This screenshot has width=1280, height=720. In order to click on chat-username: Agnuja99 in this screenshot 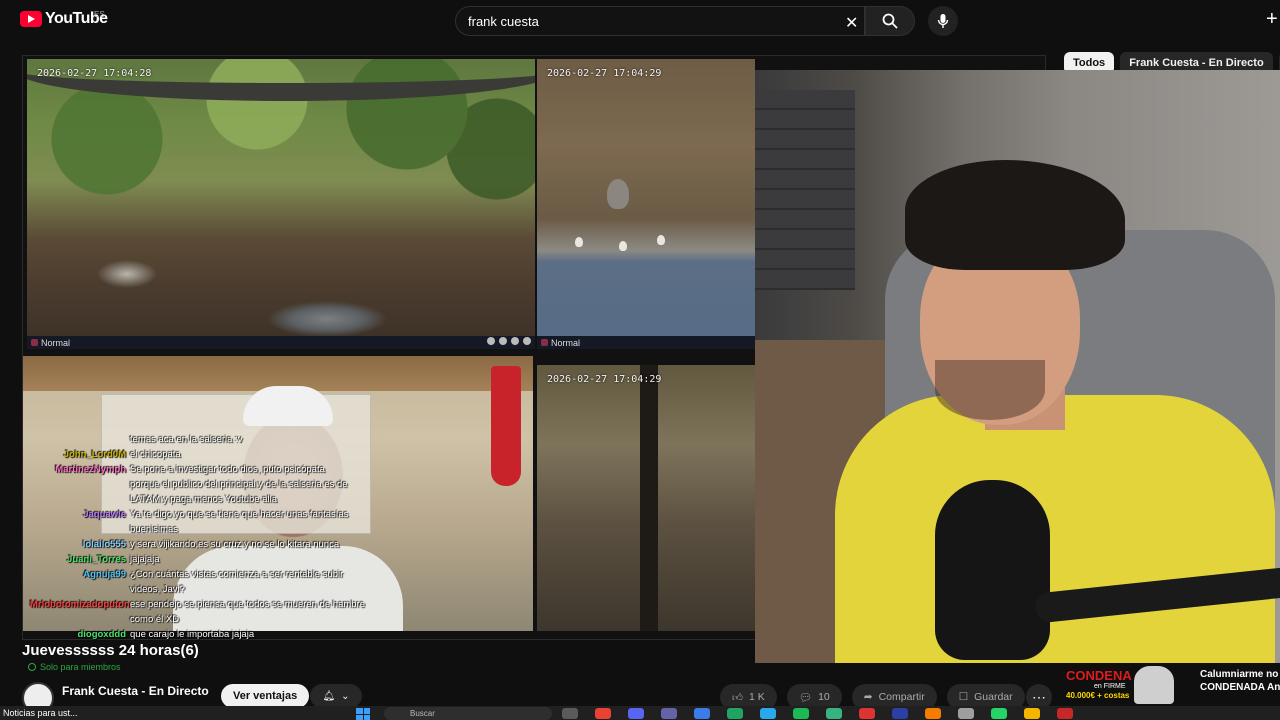, I will do `click(104, 574)`.